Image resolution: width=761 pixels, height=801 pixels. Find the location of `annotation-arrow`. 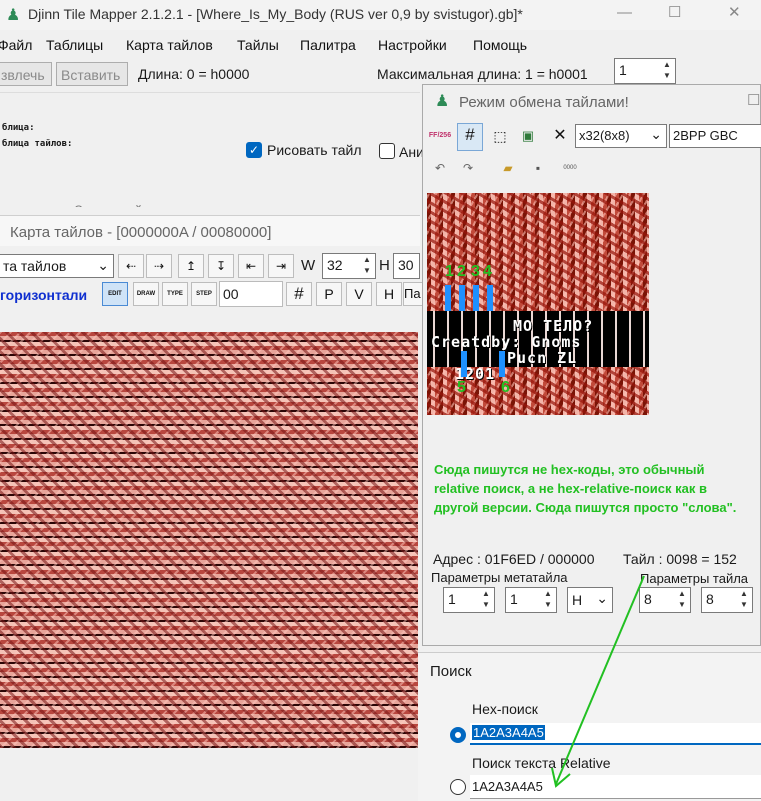

annotation-arrow is located at coordinates (598, 681).